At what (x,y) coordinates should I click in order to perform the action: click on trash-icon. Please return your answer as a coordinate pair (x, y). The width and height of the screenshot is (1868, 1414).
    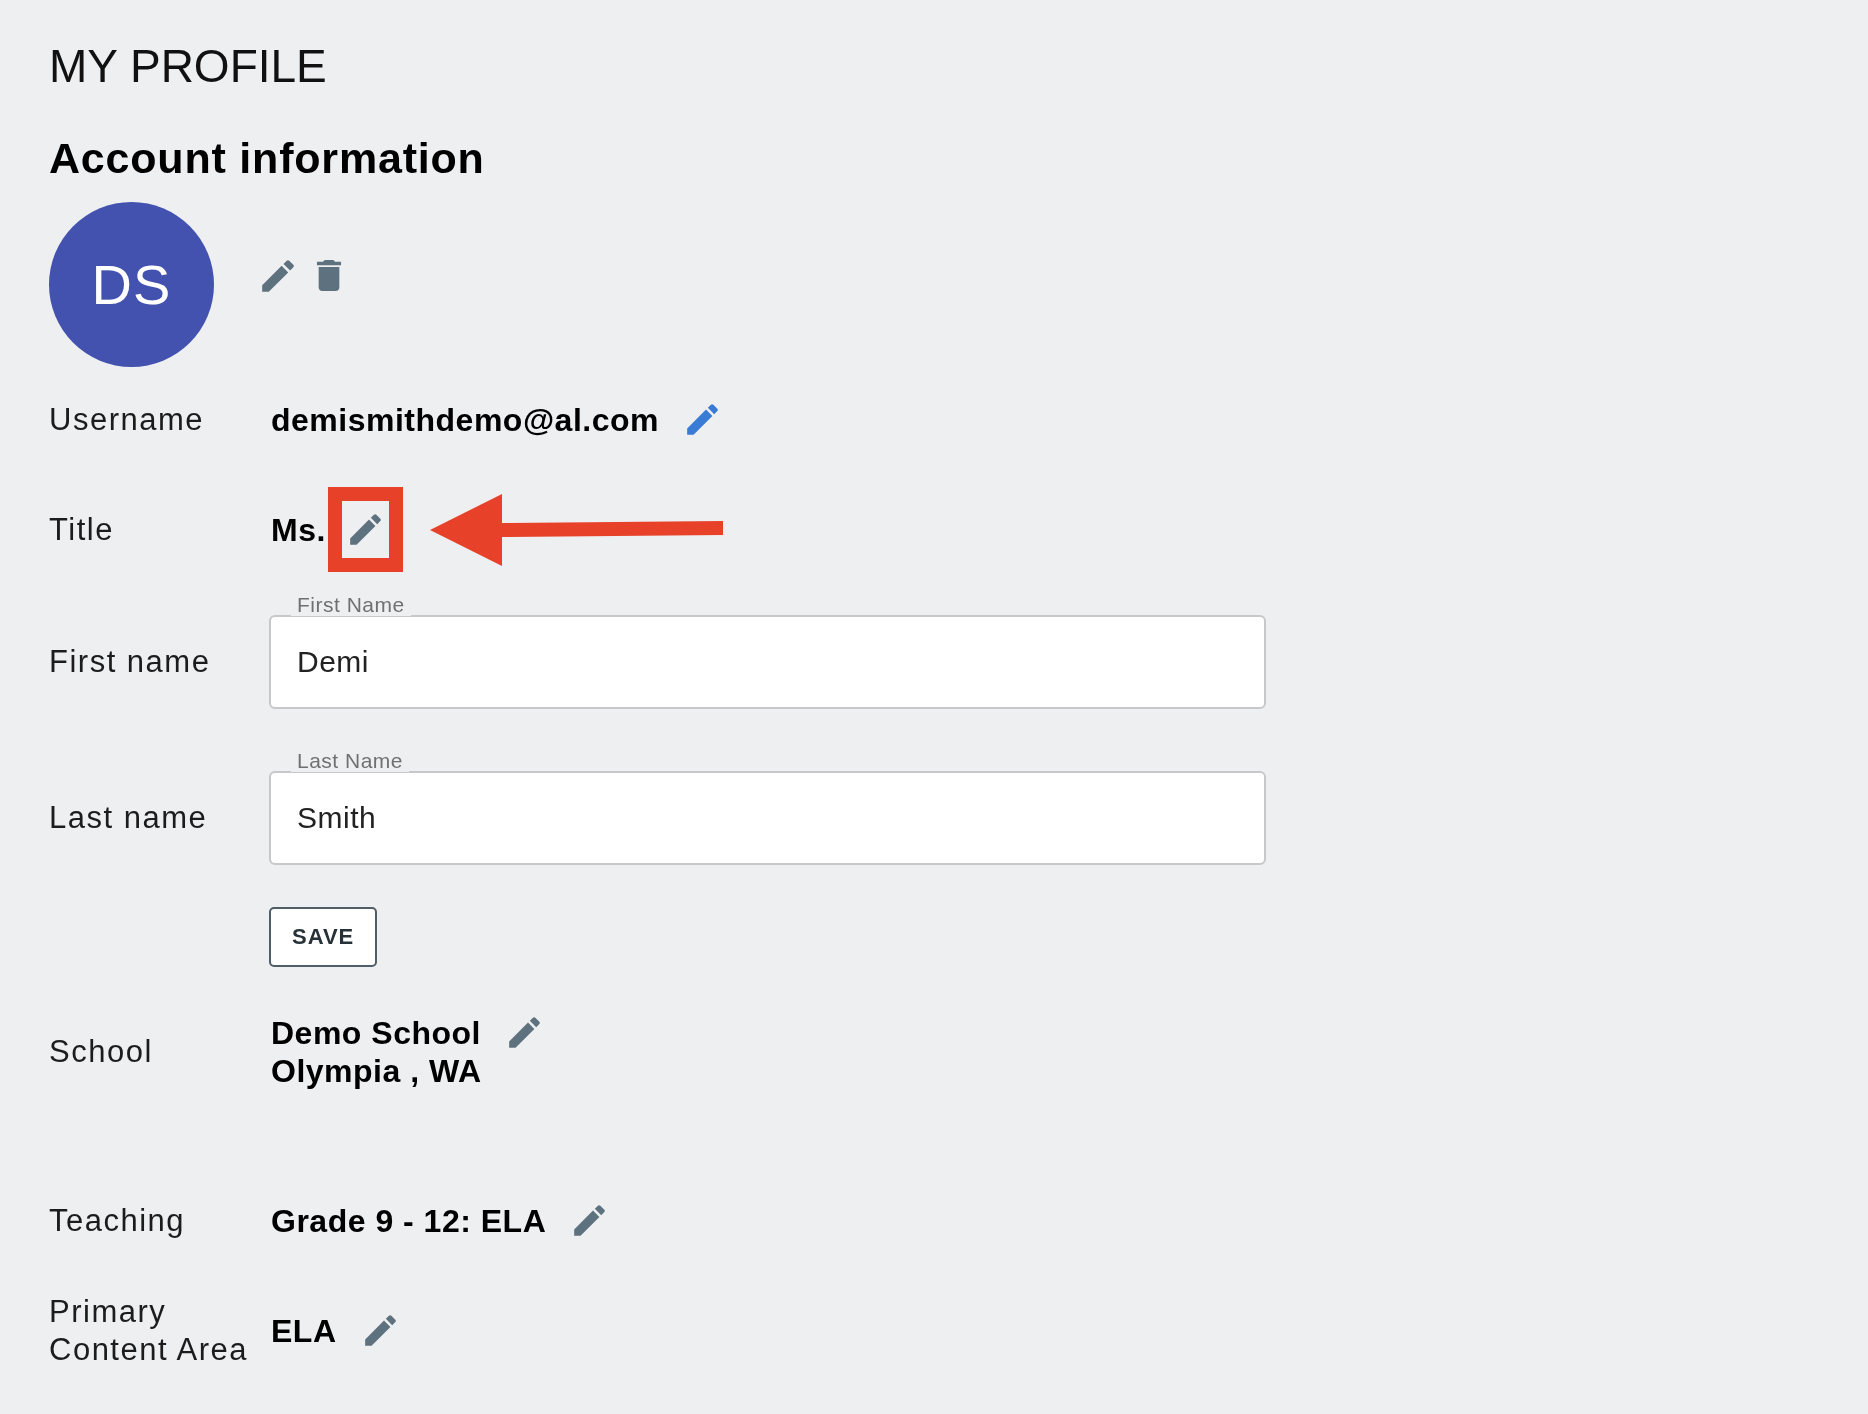
    Looking at the image, I should click on (329, 275).